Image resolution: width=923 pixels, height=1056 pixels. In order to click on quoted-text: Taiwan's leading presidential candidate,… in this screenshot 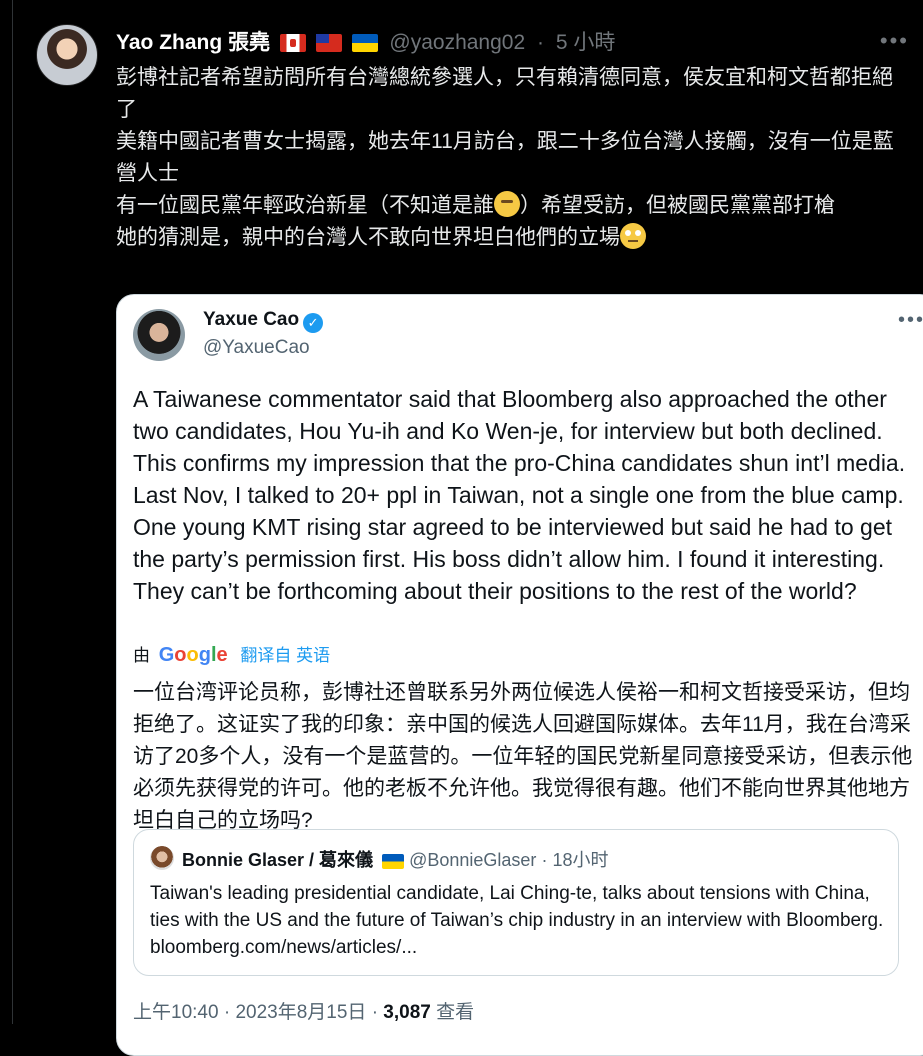, I will do `click(517, 920)`.